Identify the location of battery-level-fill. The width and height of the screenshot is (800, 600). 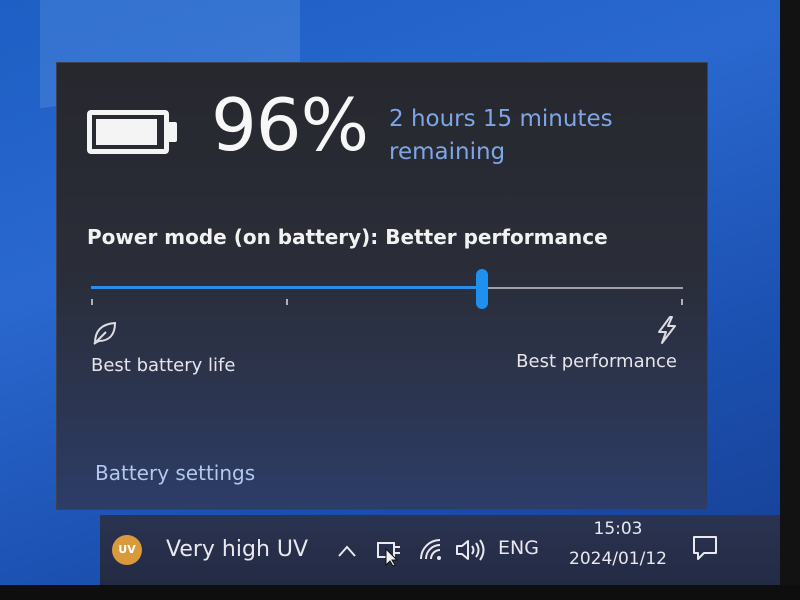
(126, 132).